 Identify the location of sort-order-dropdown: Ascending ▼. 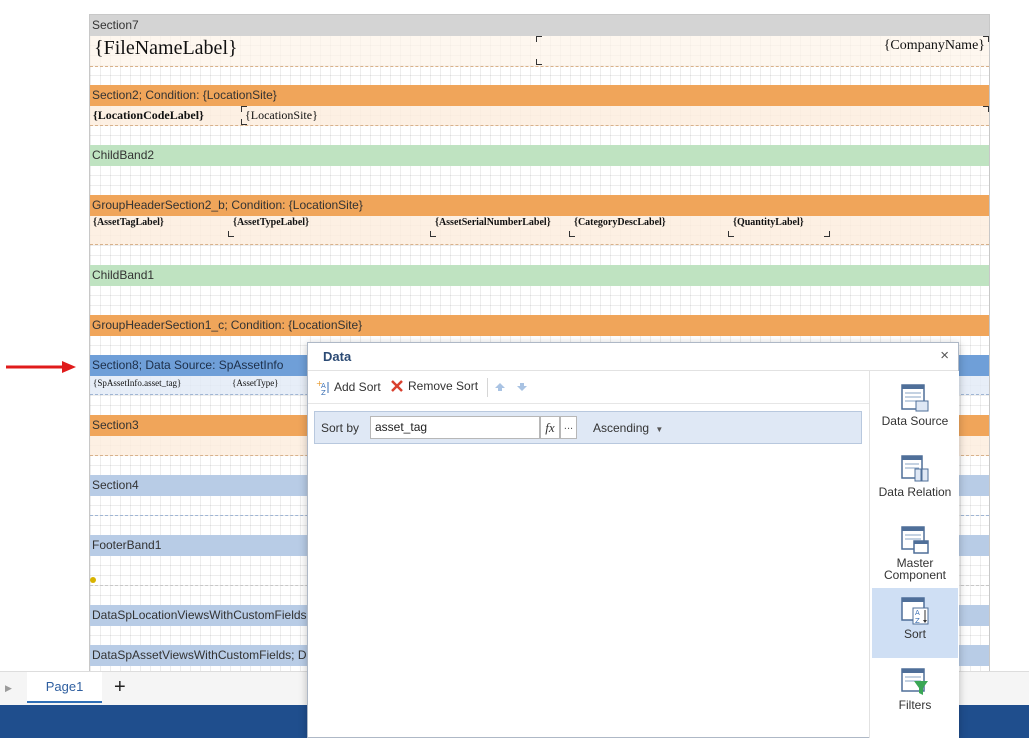
(628, 428).